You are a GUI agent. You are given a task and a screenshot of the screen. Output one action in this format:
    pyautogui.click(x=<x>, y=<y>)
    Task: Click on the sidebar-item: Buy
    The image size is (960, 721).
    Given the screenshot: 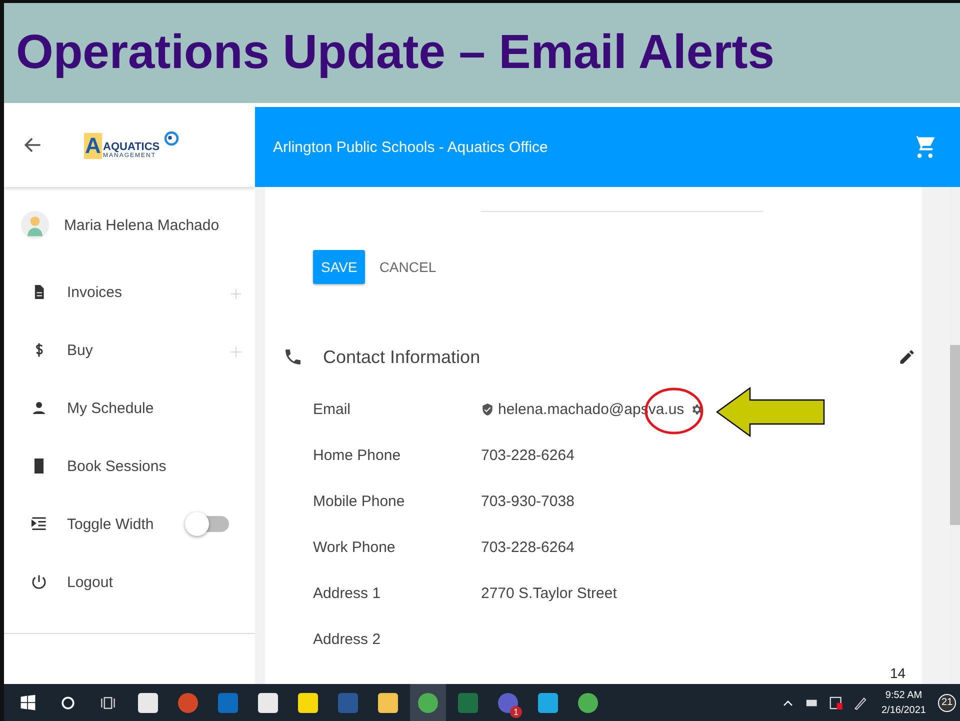 What is the action you would take?
    pyautogui.click(x=129, y=350)
    